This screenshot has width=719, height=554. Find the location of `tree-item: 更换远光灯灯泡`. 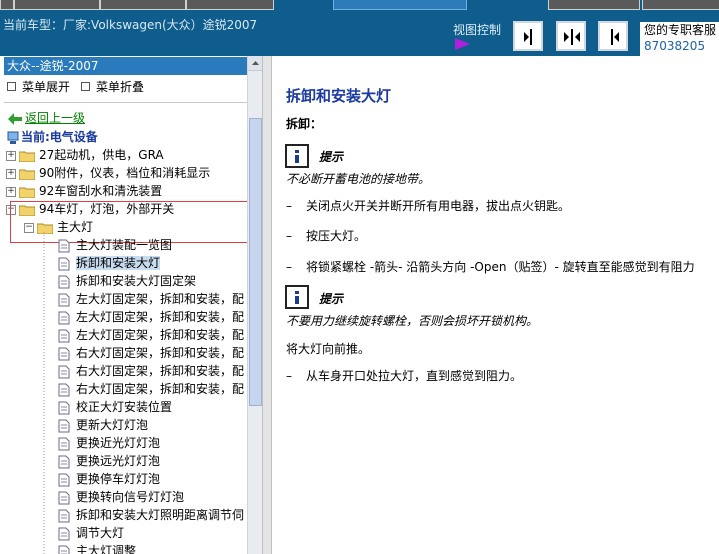

tree-item: 更换远光灯灯泡 is located at coordinates (109, 461).